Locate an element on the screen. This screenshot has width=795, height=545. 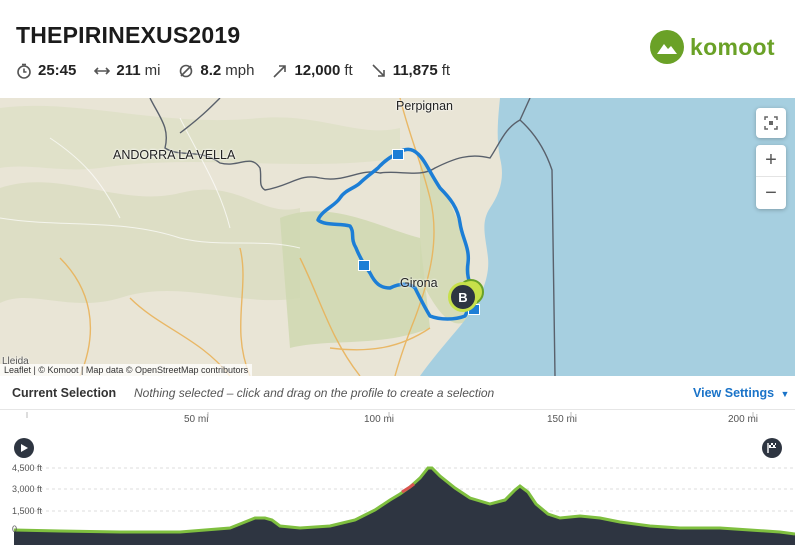
view-settings-button: View Settings ▼ is located at coordinates (741, 393).